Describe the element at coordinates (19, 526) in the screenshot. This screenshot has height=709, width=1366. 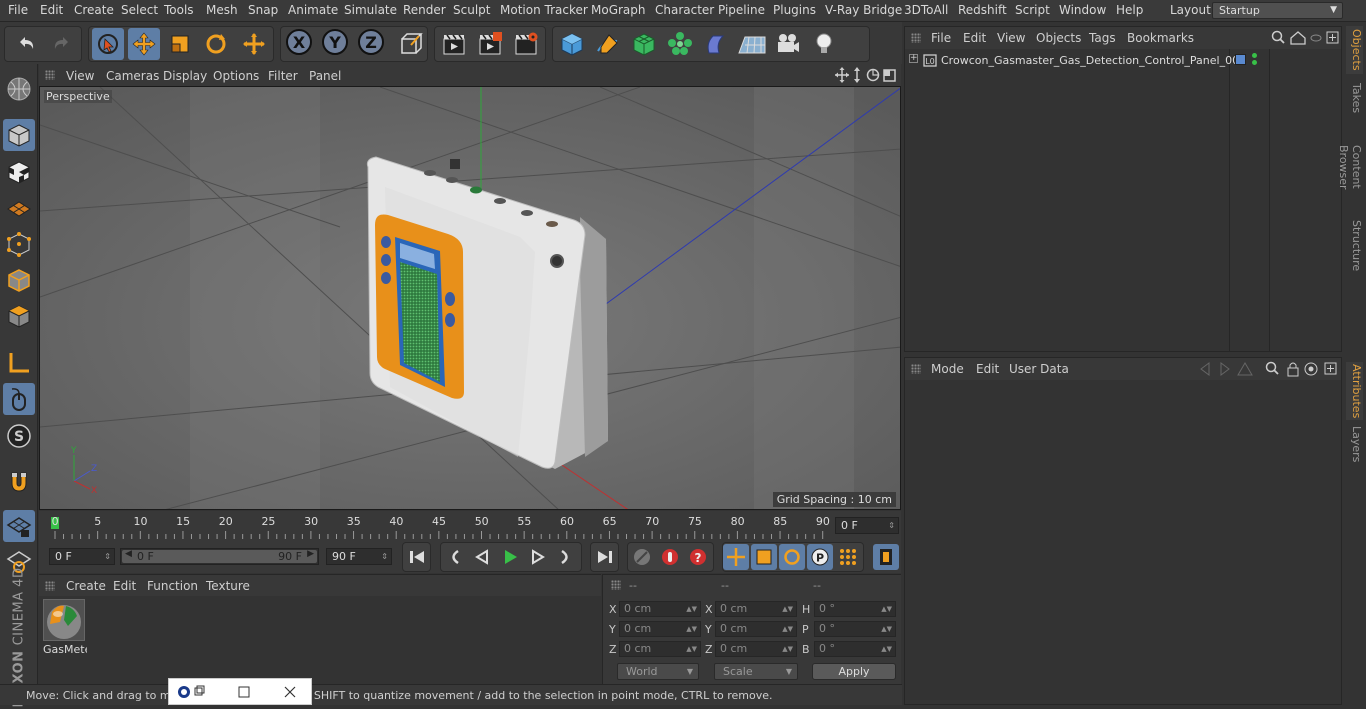
I see `workplane-lock-button` at that location.